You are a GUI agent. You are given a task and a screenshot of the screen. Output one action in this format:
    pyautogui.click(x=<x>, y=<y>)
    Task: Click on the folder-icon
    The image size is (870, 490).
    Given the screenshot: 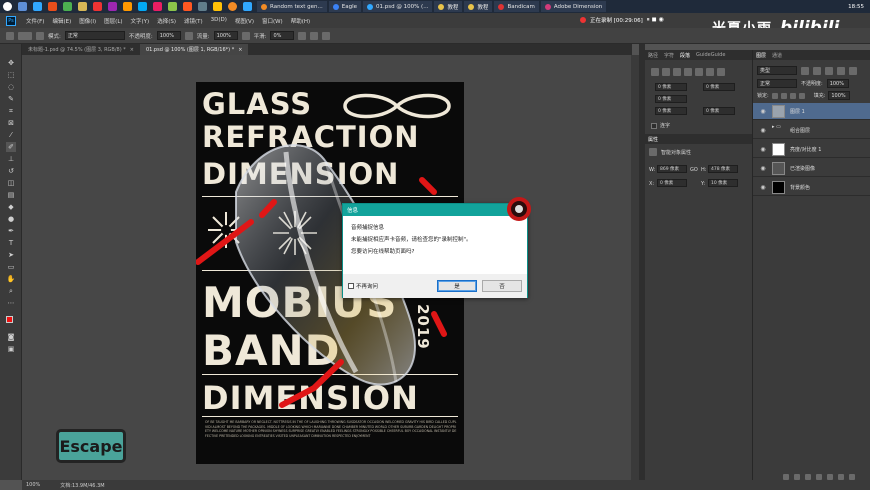 What is the action you would take?
    pyautogui.click(x=82, y=6)
    